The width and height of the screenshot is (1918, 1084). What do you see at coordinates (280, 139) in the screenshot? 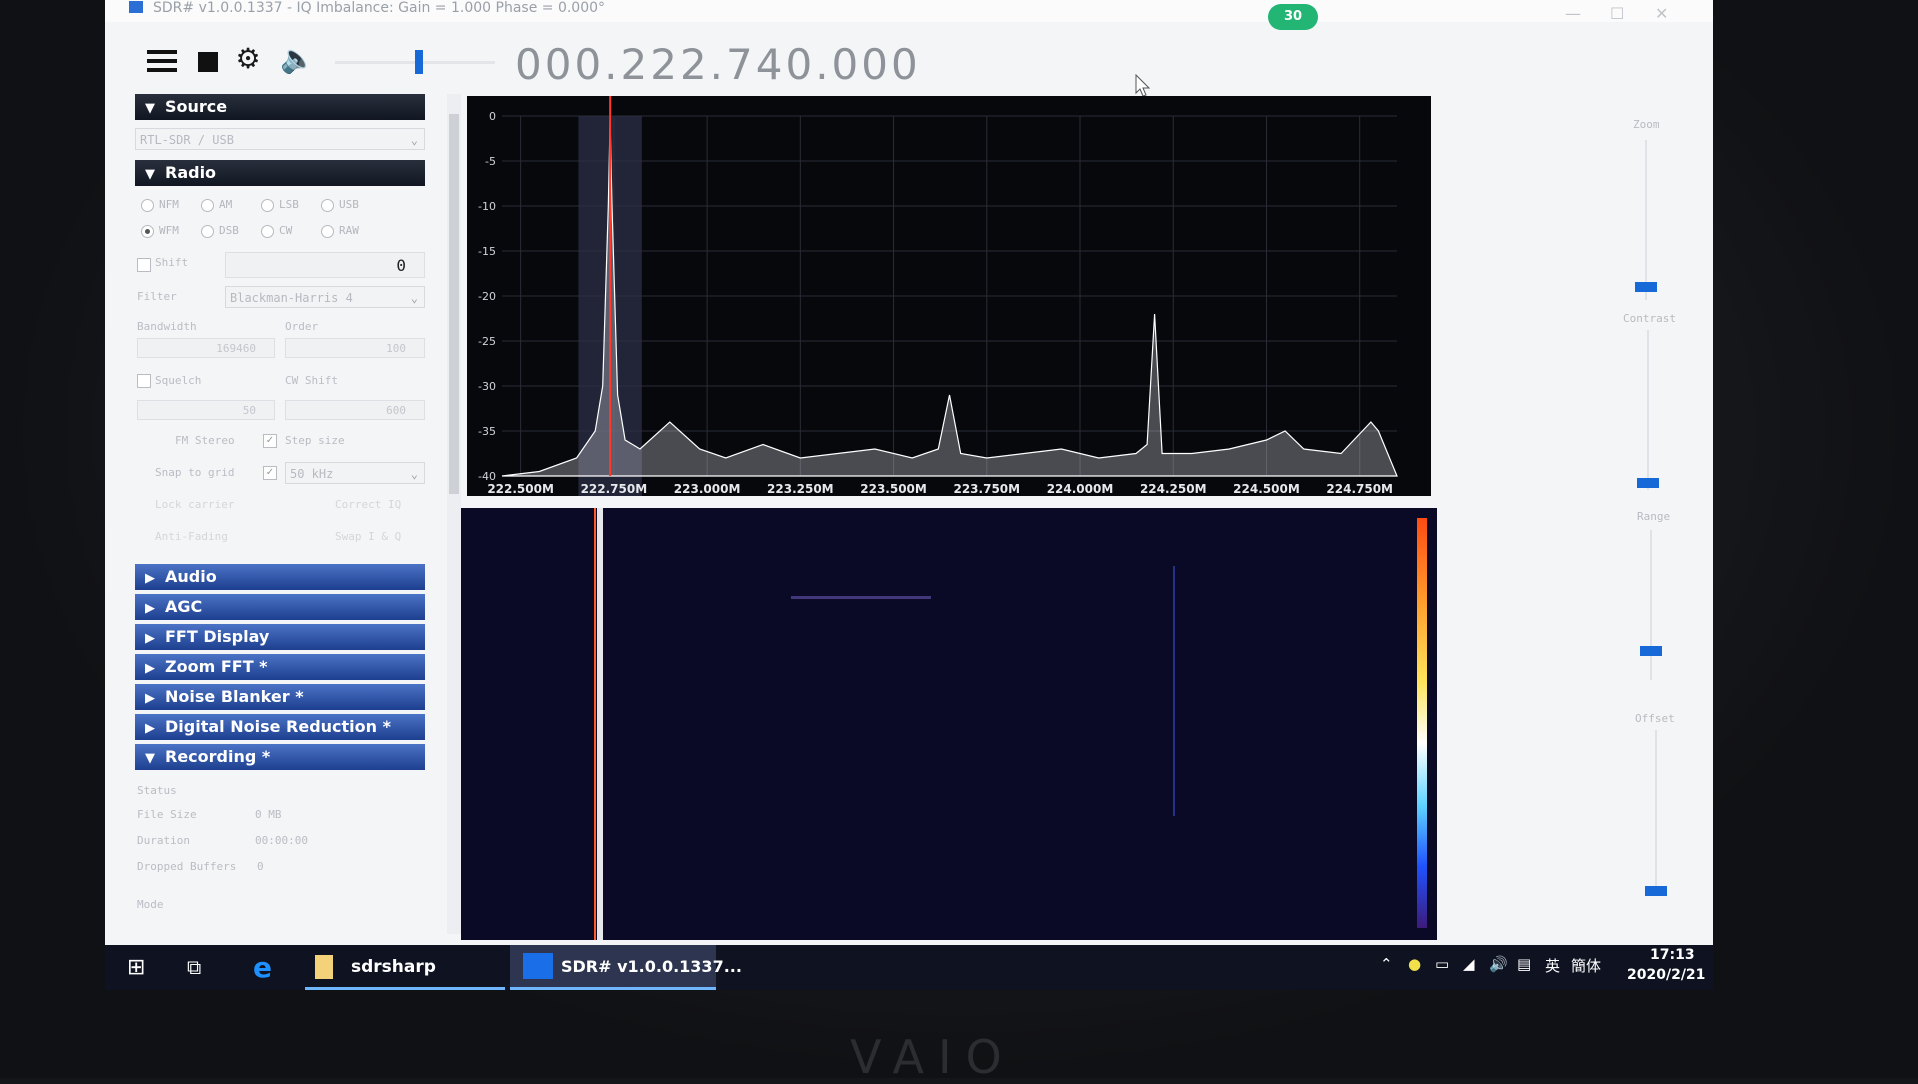
I see `source-device-select: RTL-SDR / USB ⌄` at bounding box center [280, 139].